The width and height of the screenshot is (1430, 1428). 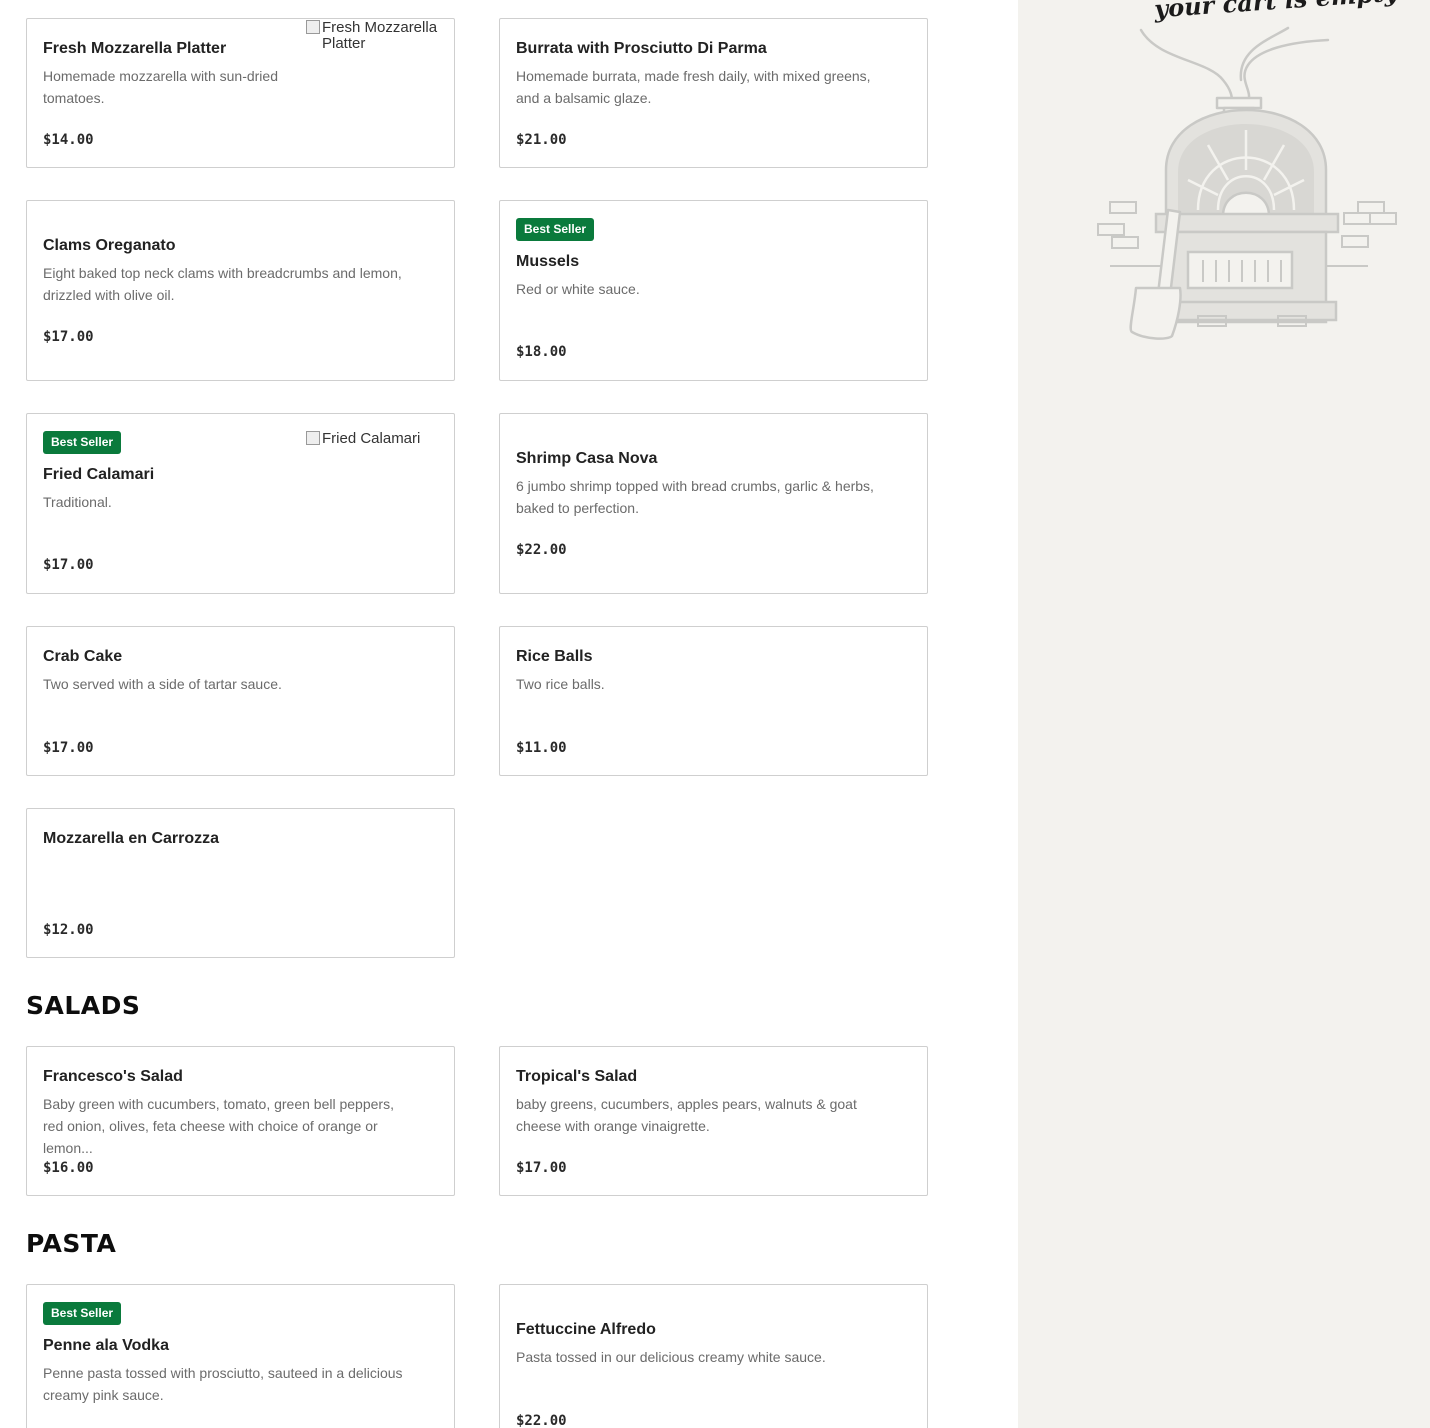 What do you see at coordinates (578, 289) in the screenshot?
I see `item-description: Red or white sauce.` at bounding box center [578, 289].